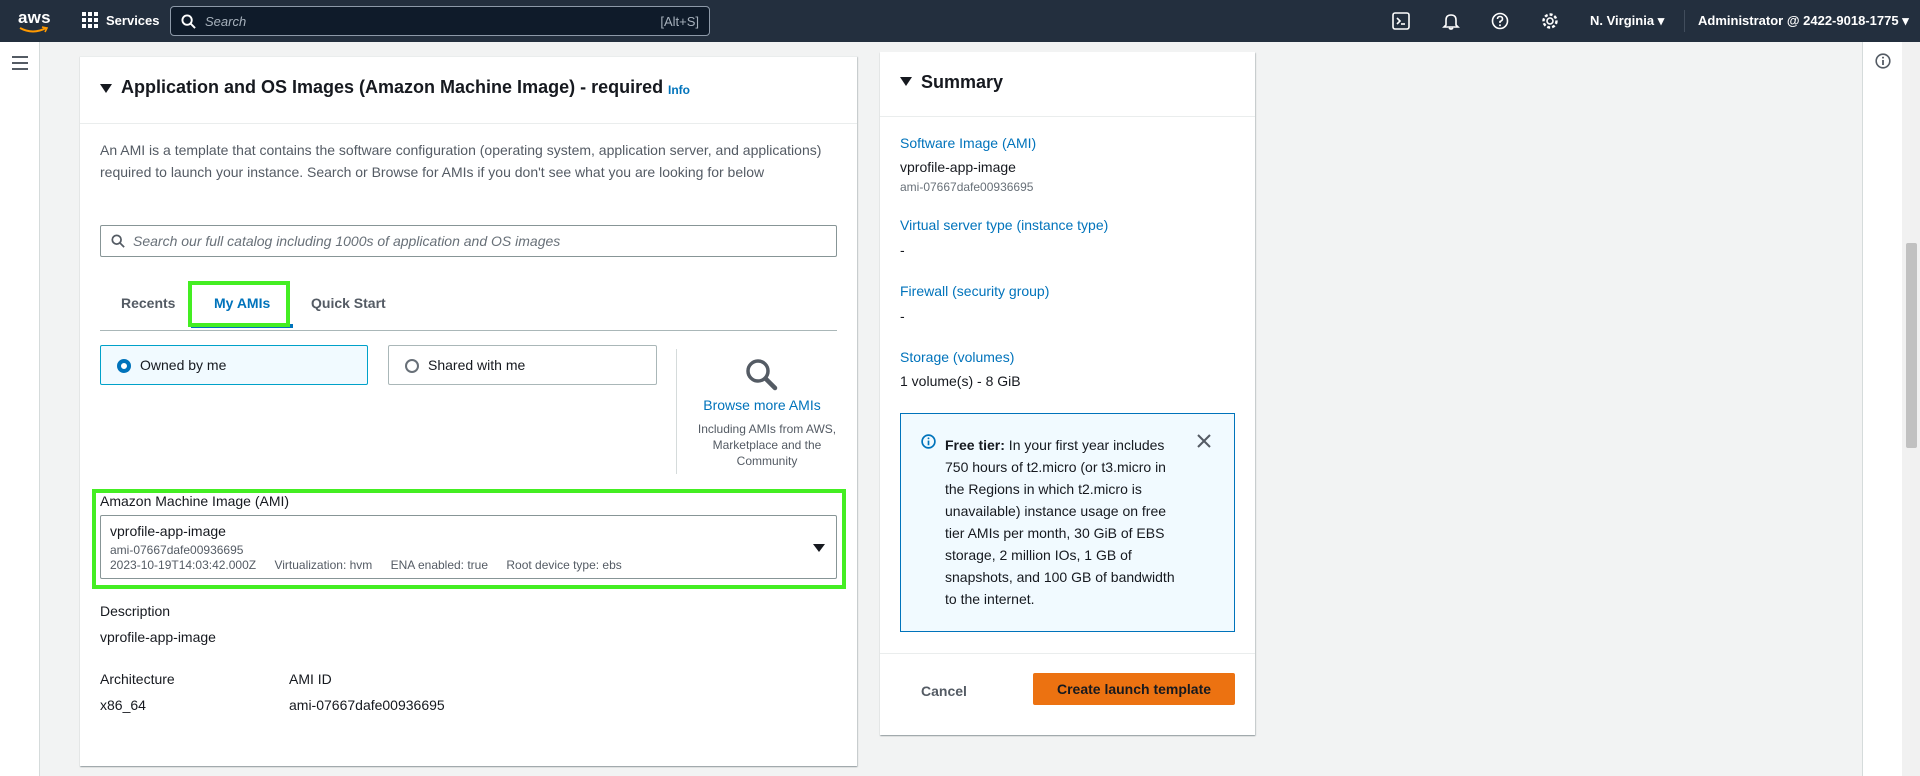  What do you see at coordinates (148, 303) in the screenshot?
I see `tab-recents: Recents` at bounding box center [148, 303].